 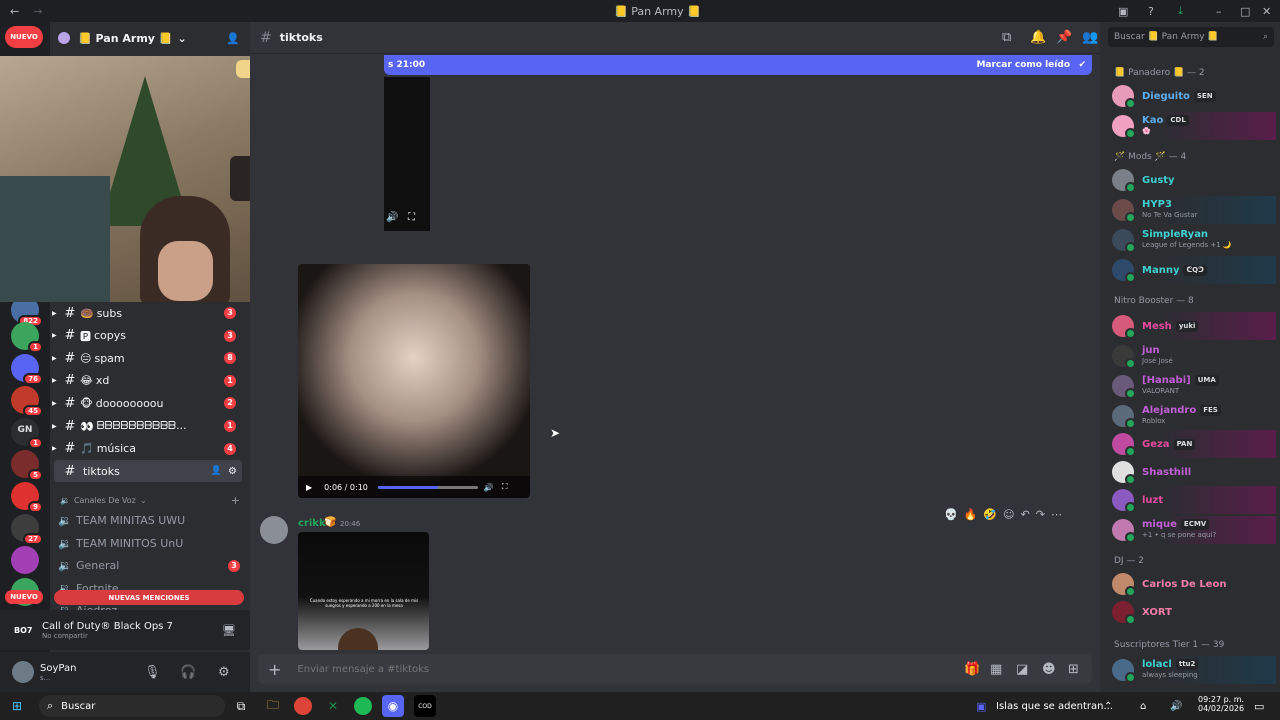 What do you see at coordinates (17, 706) in the screenshot?
I see `windows-start-icon: ⊞` at bounding box center [17, 706].